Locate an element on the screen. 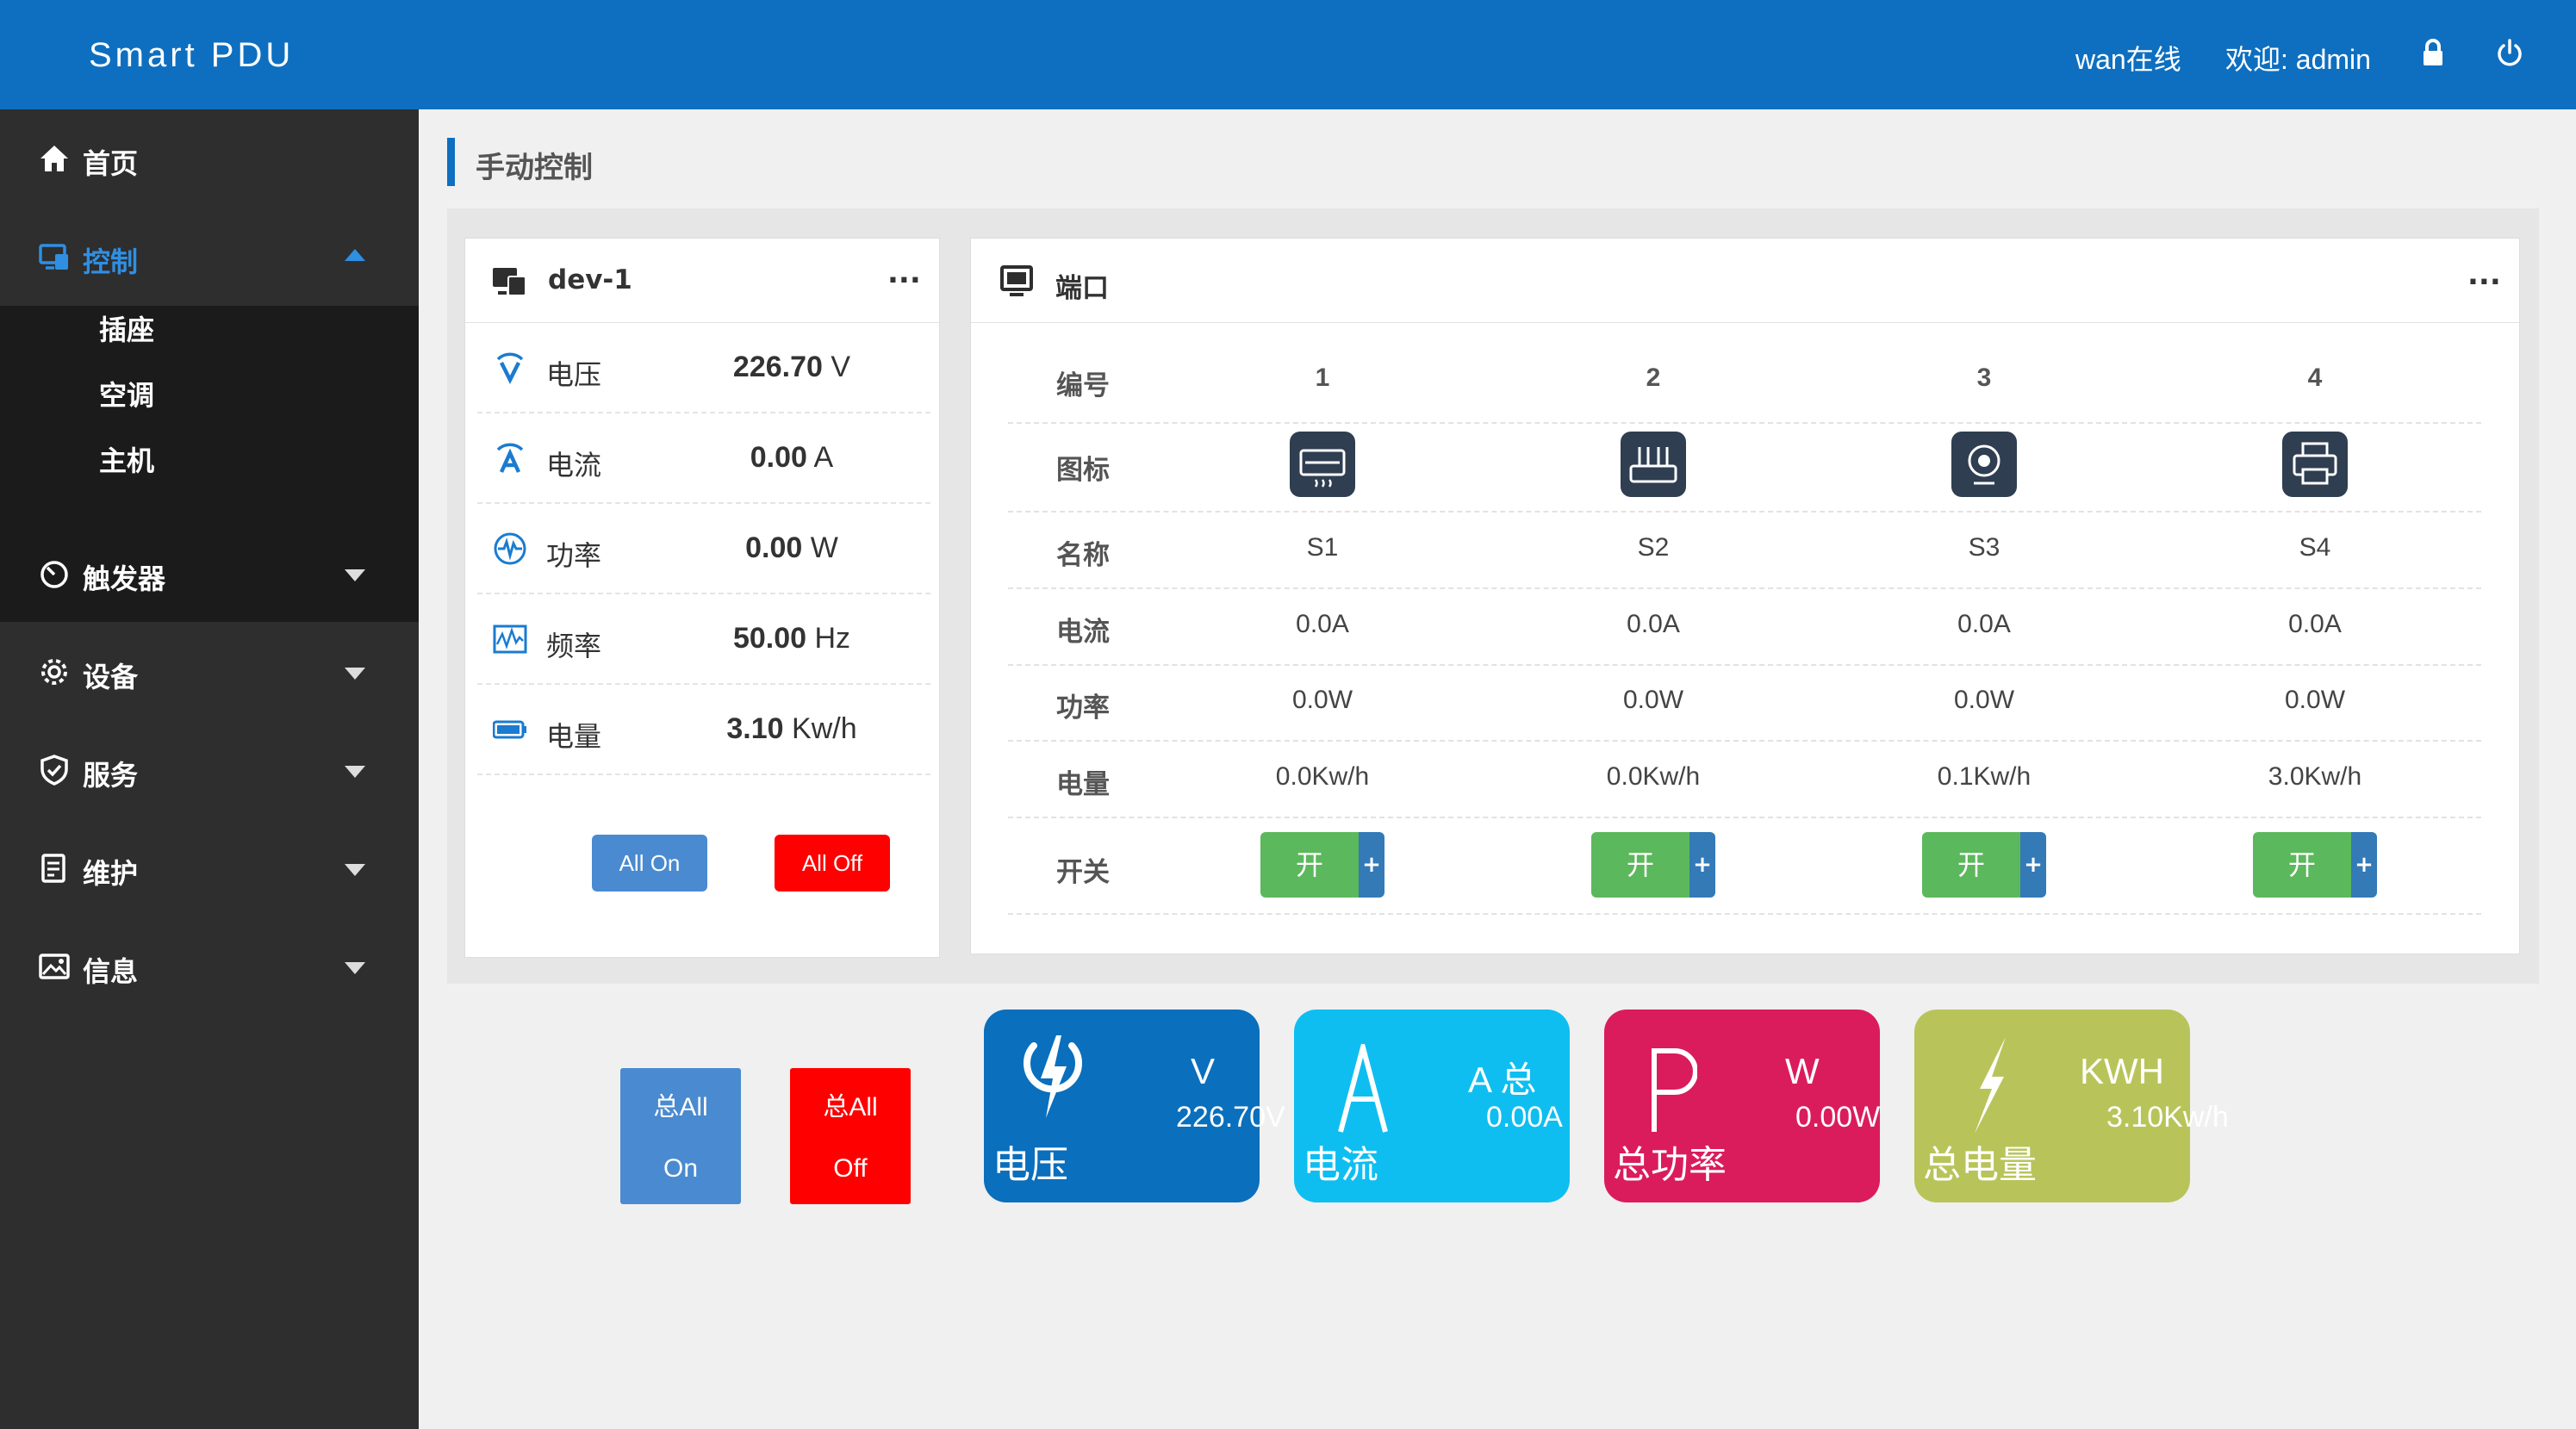  sidebar-item-control: 控制 is located at coordinates (210, 257).